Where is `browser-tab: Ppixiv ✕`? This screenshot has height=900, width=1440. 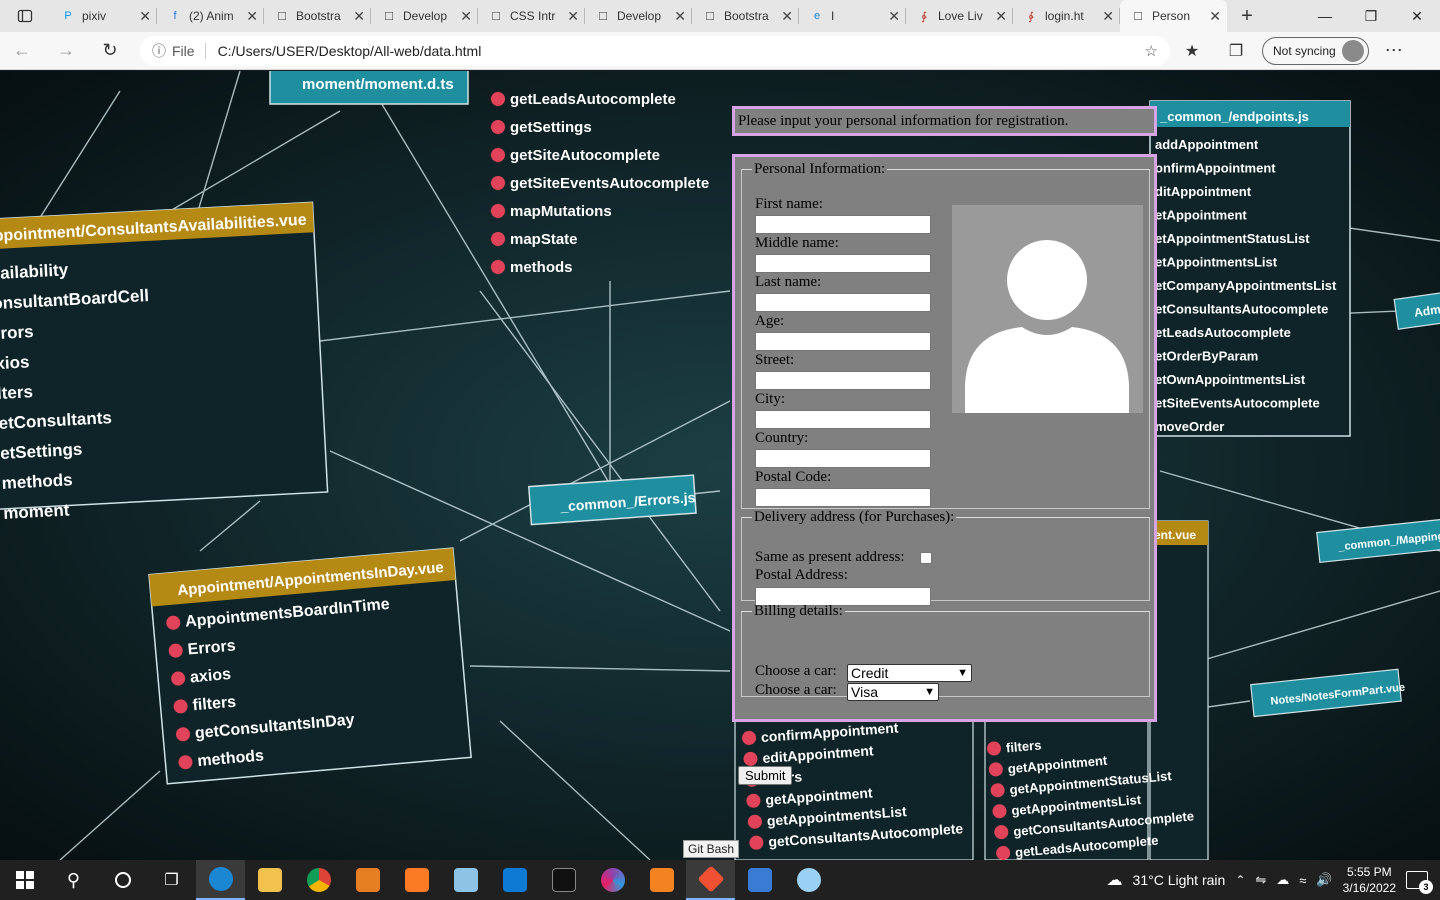 browser-tab: Ppixiv ✕ is located at coordinates (103, 16).